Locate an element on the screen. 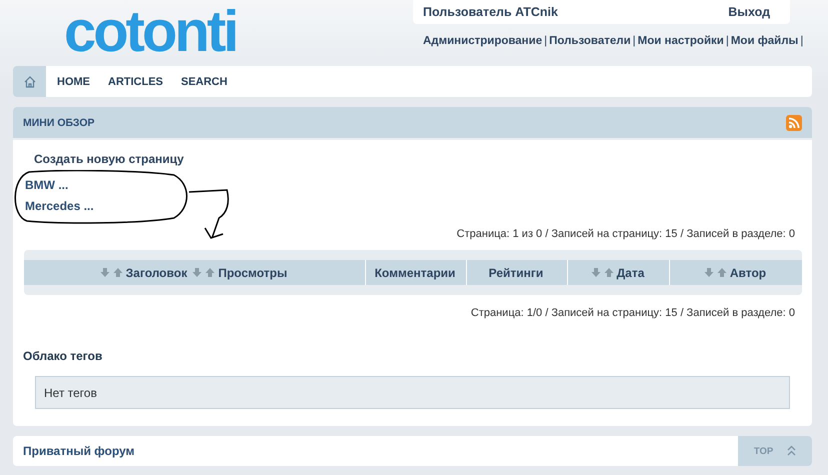 The height and width of the screenshot is (475, 828). rss-icon is located at coordinates (794, 122).